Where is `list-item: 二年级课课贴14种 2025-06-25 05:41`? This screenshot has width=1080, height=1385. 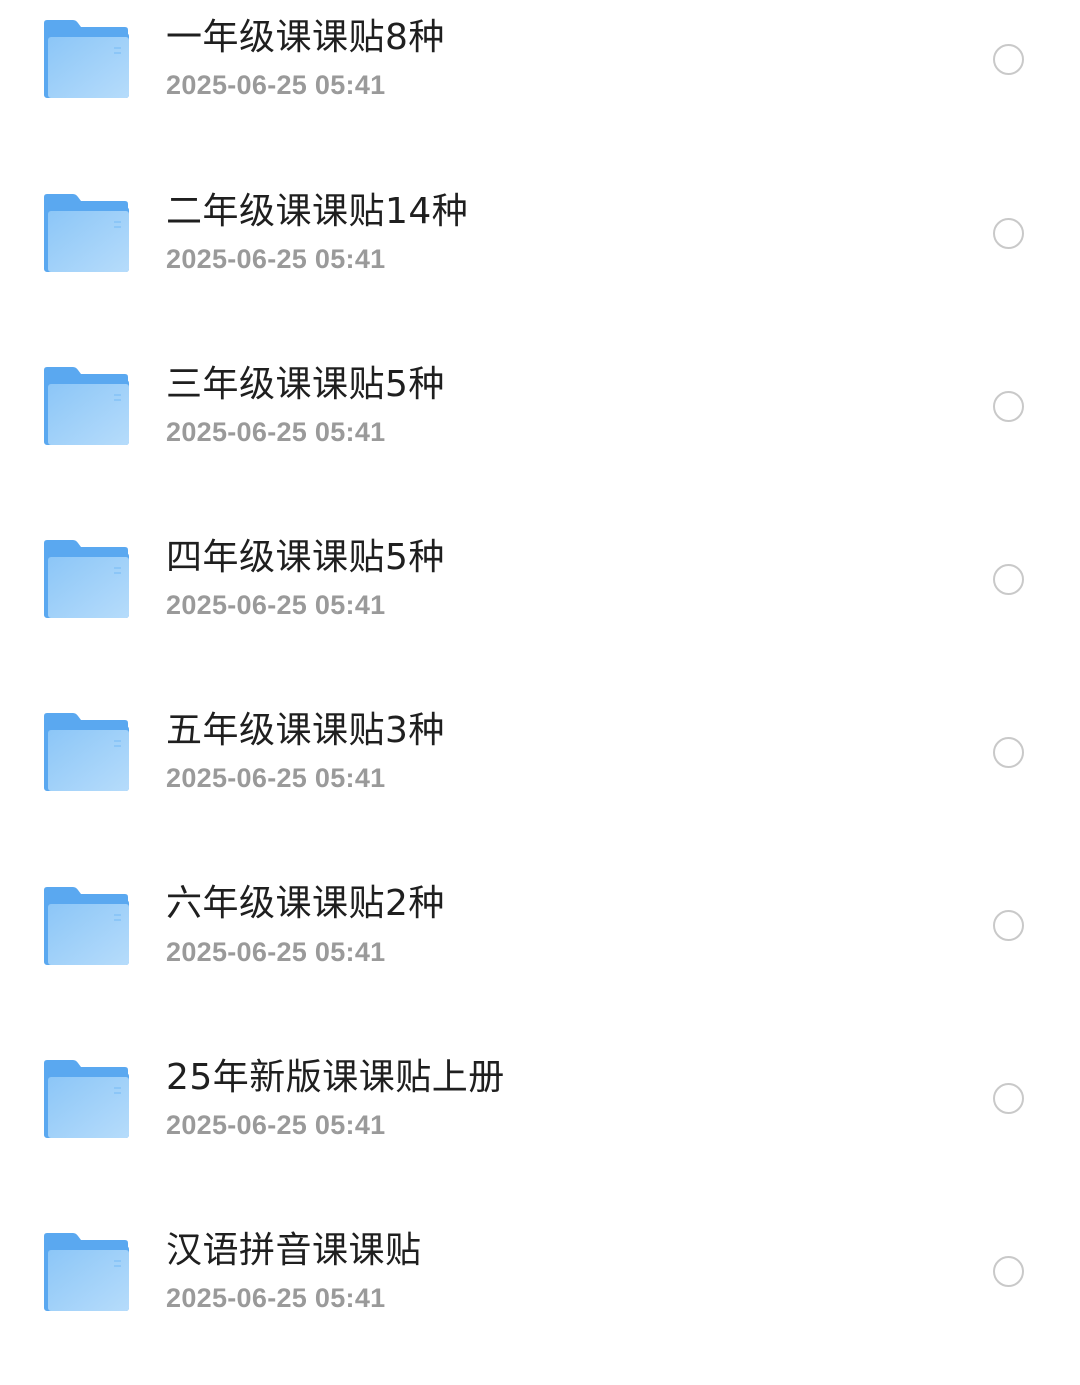
list-item: 二年级课课贴14种 2025-06-25 05:41 is located at coordinates (540, 259).